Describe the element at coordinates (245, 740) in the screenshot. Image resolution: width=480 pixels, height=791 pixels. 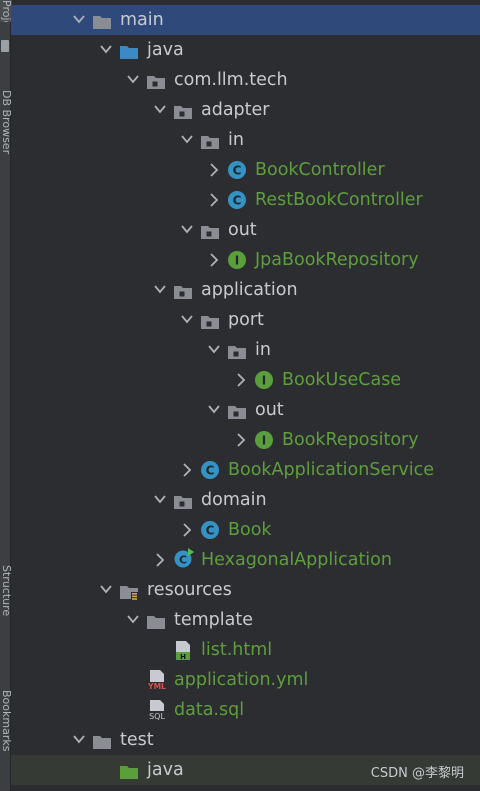
I see `tree-row: test` at that location.